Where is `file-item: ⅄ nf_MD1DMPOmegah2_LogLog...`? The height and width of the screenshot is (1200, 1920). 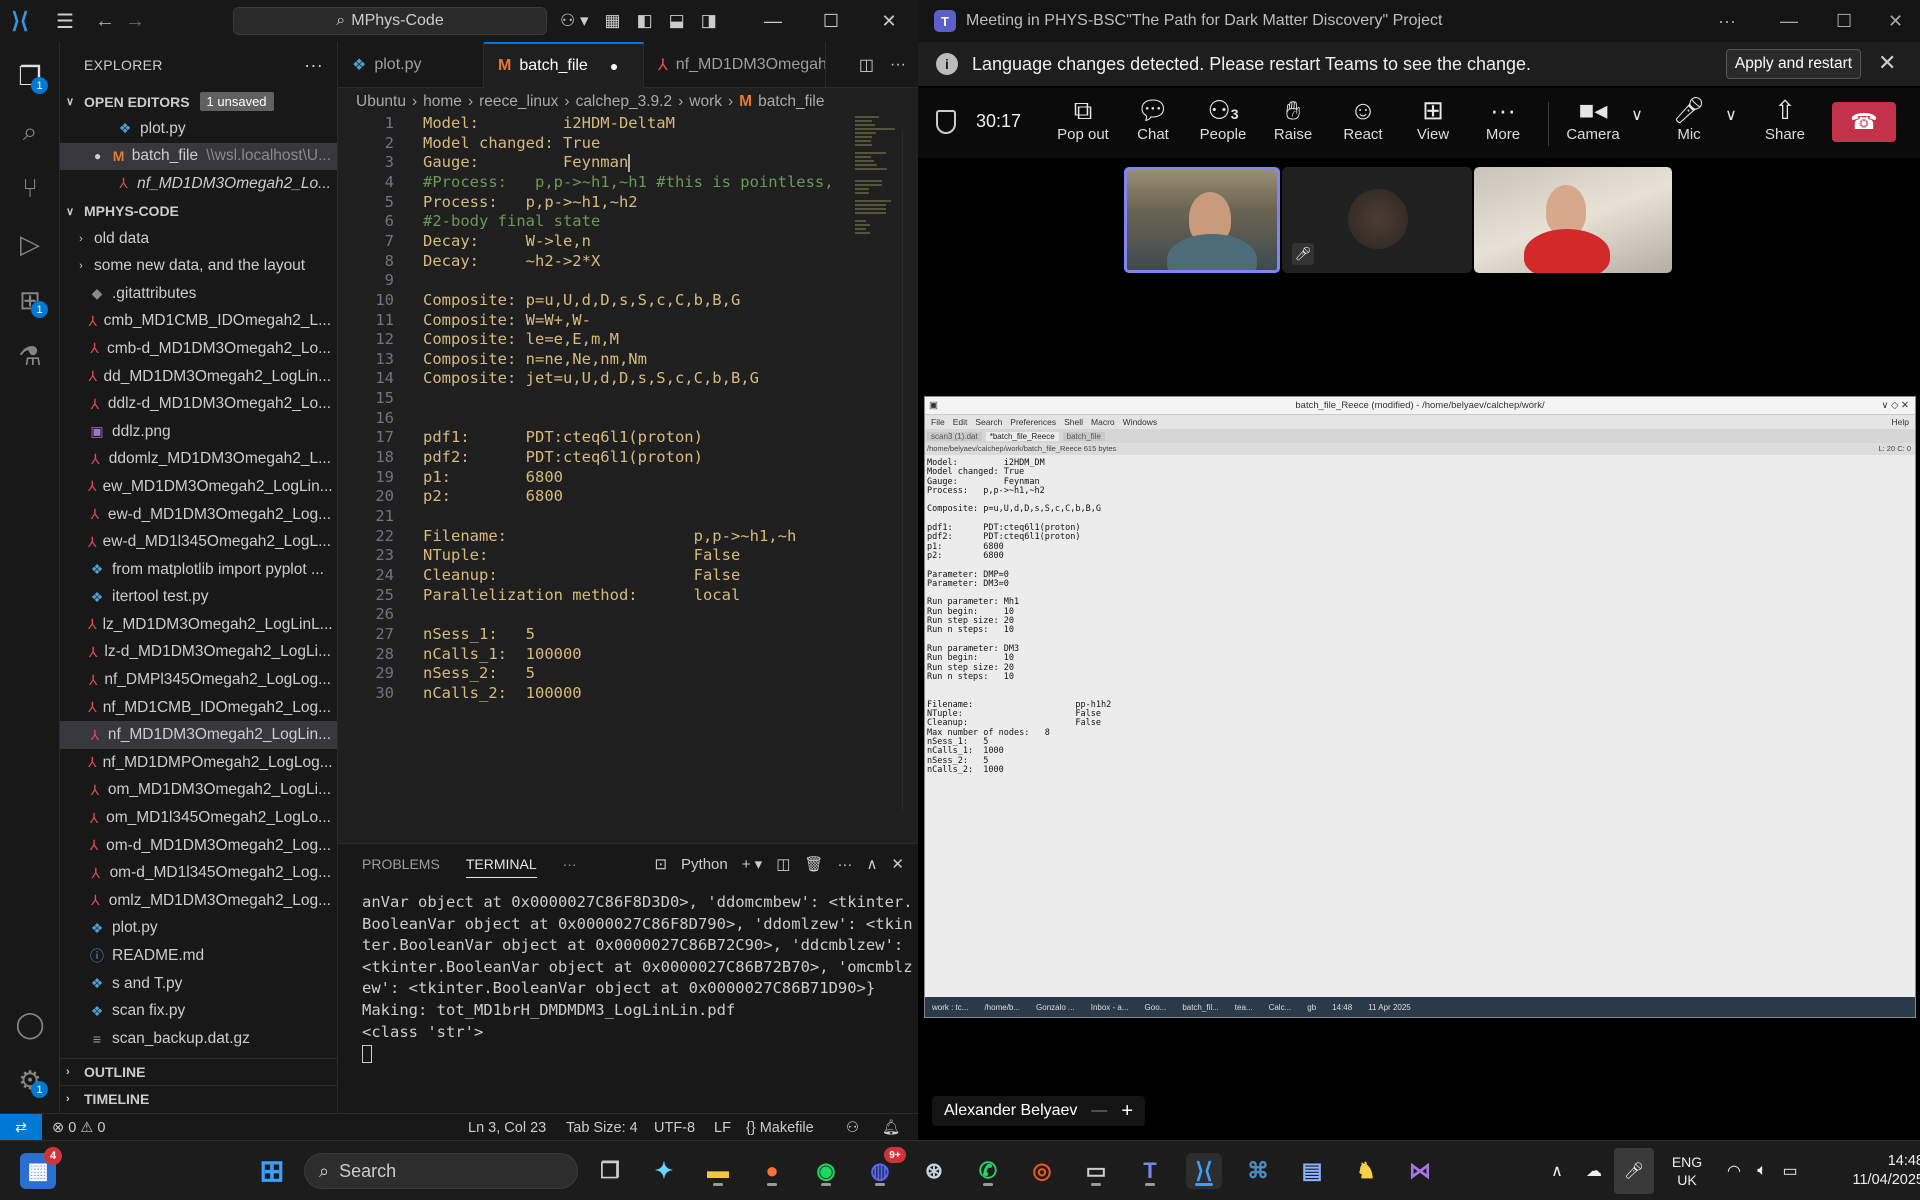
file-item: ⅄ nf_MD1DMPOmegah2_LogLog... is located at coordinates (198, 763).